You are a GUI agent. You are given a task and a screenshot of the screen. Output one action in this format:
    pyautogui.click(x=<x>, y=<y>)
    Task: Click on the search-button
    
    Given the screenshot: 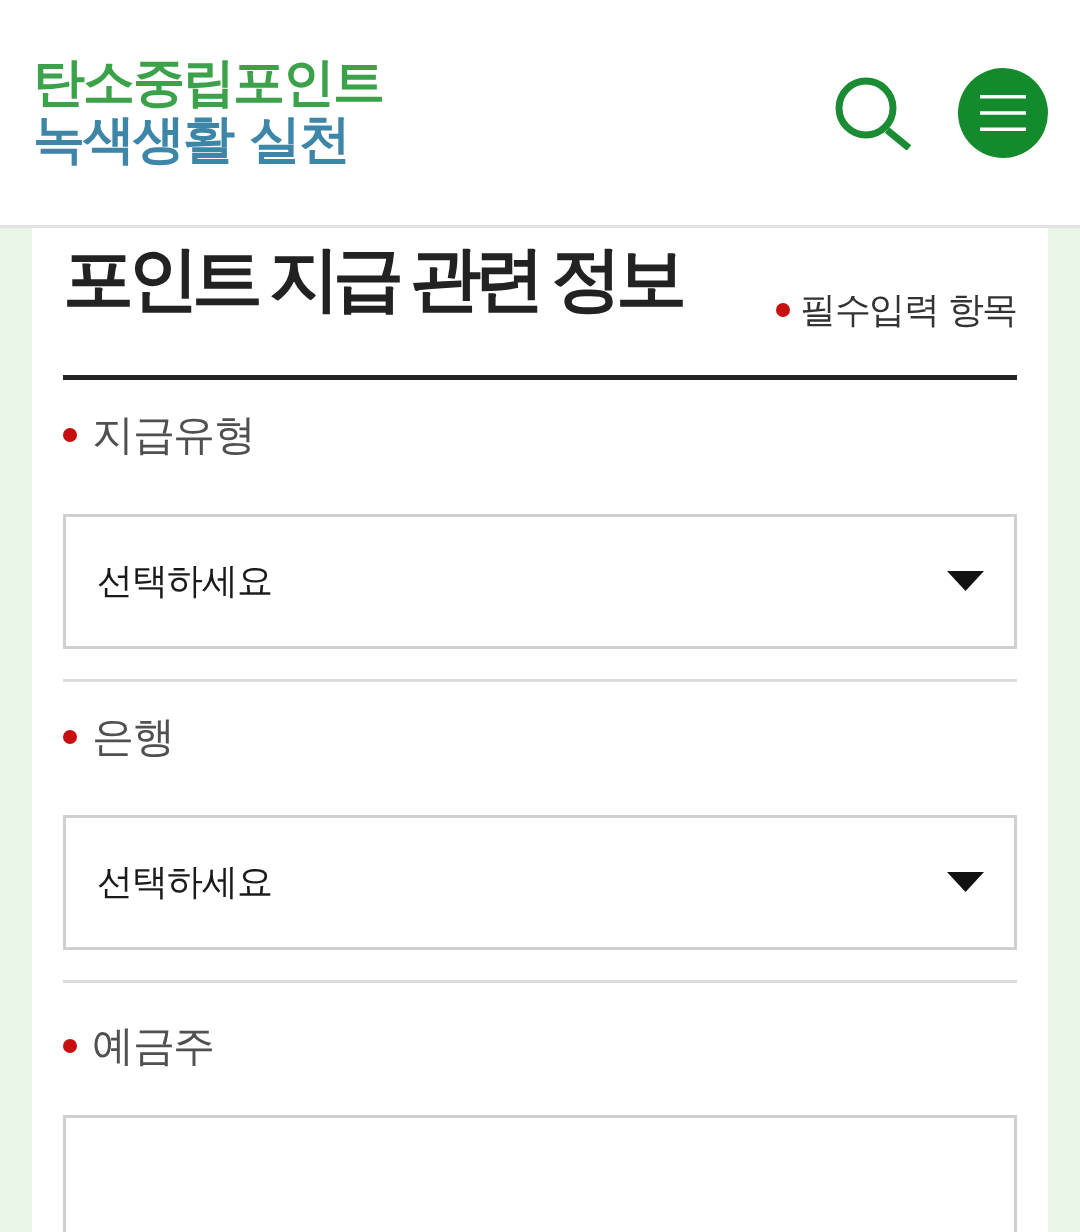 What is the action you would take?
    pyautogui.click(x=873, y=112)
    